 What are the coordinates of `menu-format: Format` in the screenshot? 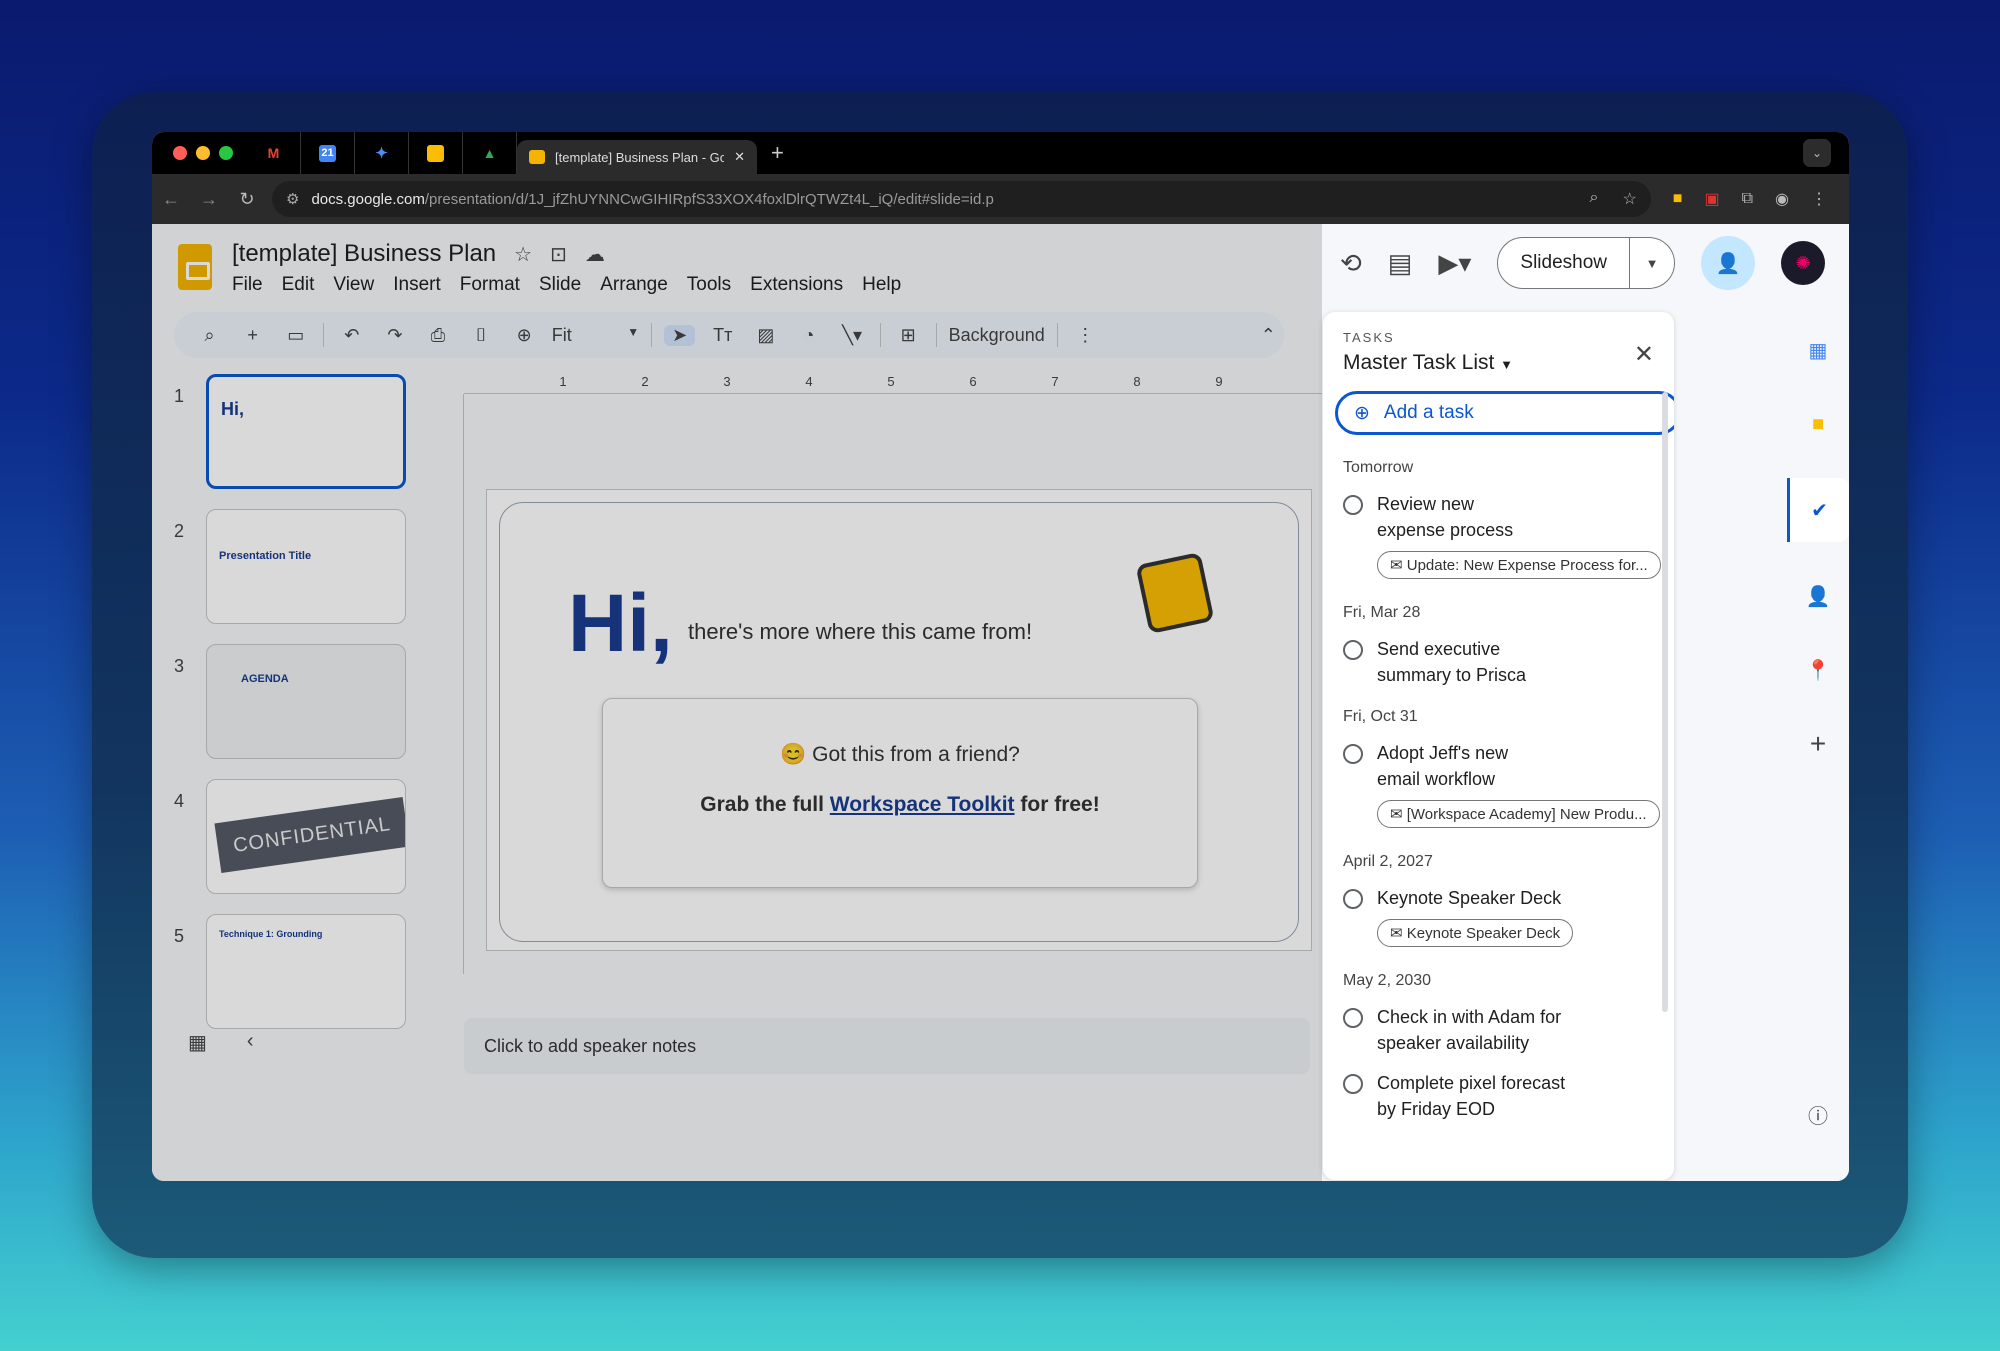 It's located at (490, 285).